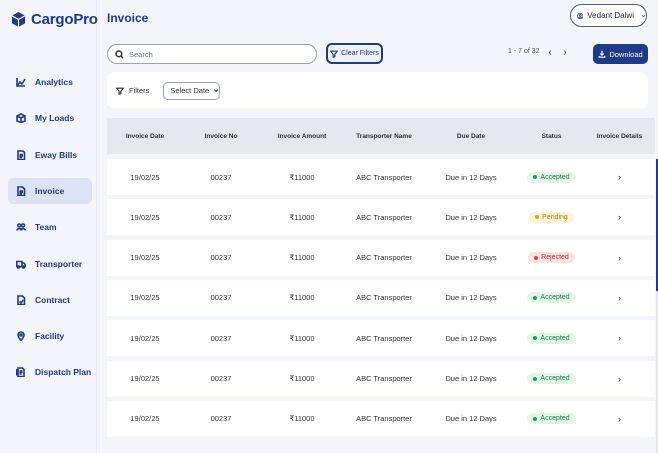 The image size is (658, 453). What do you see at coordinates (56, 155) in the screenshot?
I see `sidebar-item-label: Eway Bills` at bounding box center [56, 155].